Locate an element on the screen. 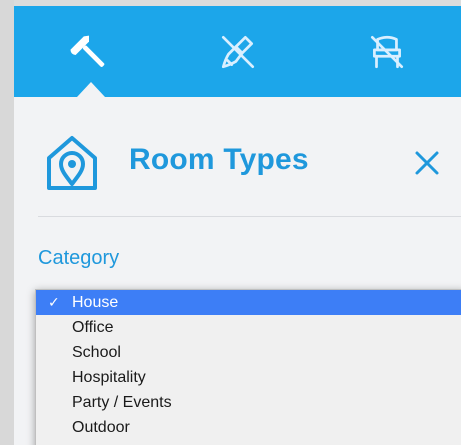 The image size is (474, 445). option-school: School is located at coordinates (248, 352).